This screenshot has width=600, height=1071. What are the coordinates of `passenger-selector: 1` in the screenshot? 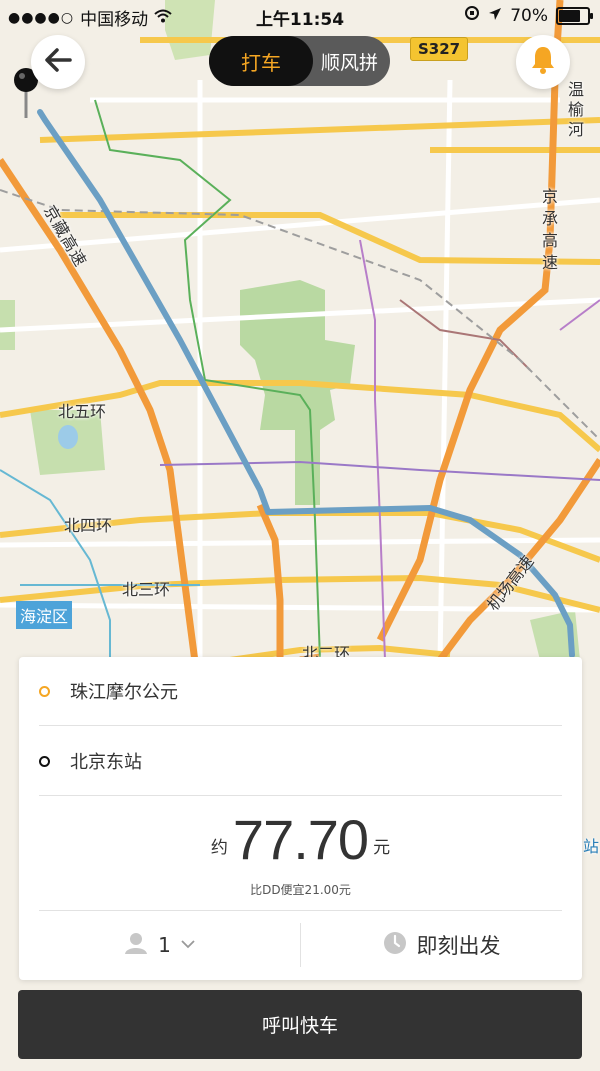 It's located at (159, 945).